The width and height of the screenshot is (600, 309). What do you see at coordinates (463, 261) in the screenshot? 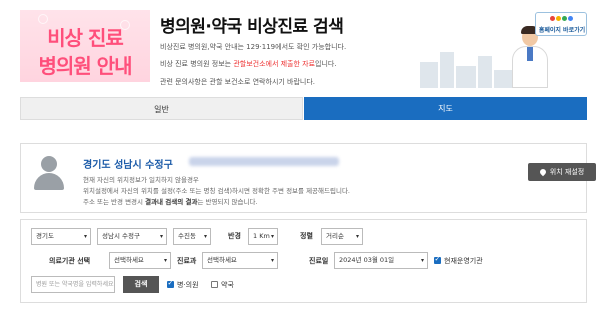
I see `open-now-label: 현재운영기관` at bounding box center [463, 261].